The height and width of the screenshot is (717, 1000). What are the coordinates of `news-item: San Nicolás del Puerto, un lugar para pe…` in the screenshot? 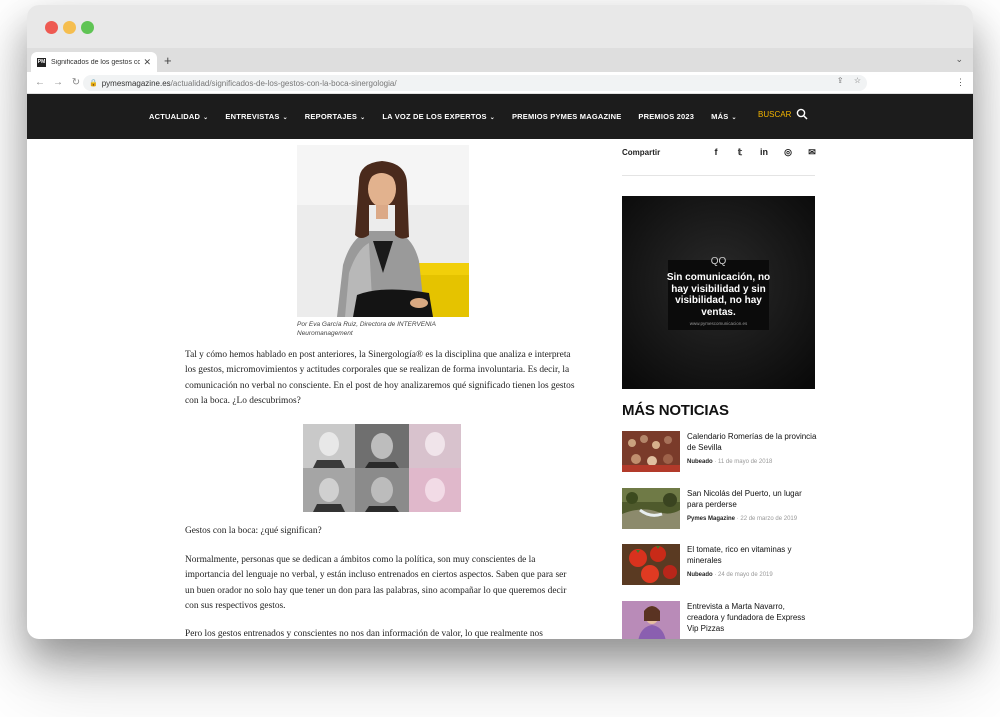 It's located at (719, 510).